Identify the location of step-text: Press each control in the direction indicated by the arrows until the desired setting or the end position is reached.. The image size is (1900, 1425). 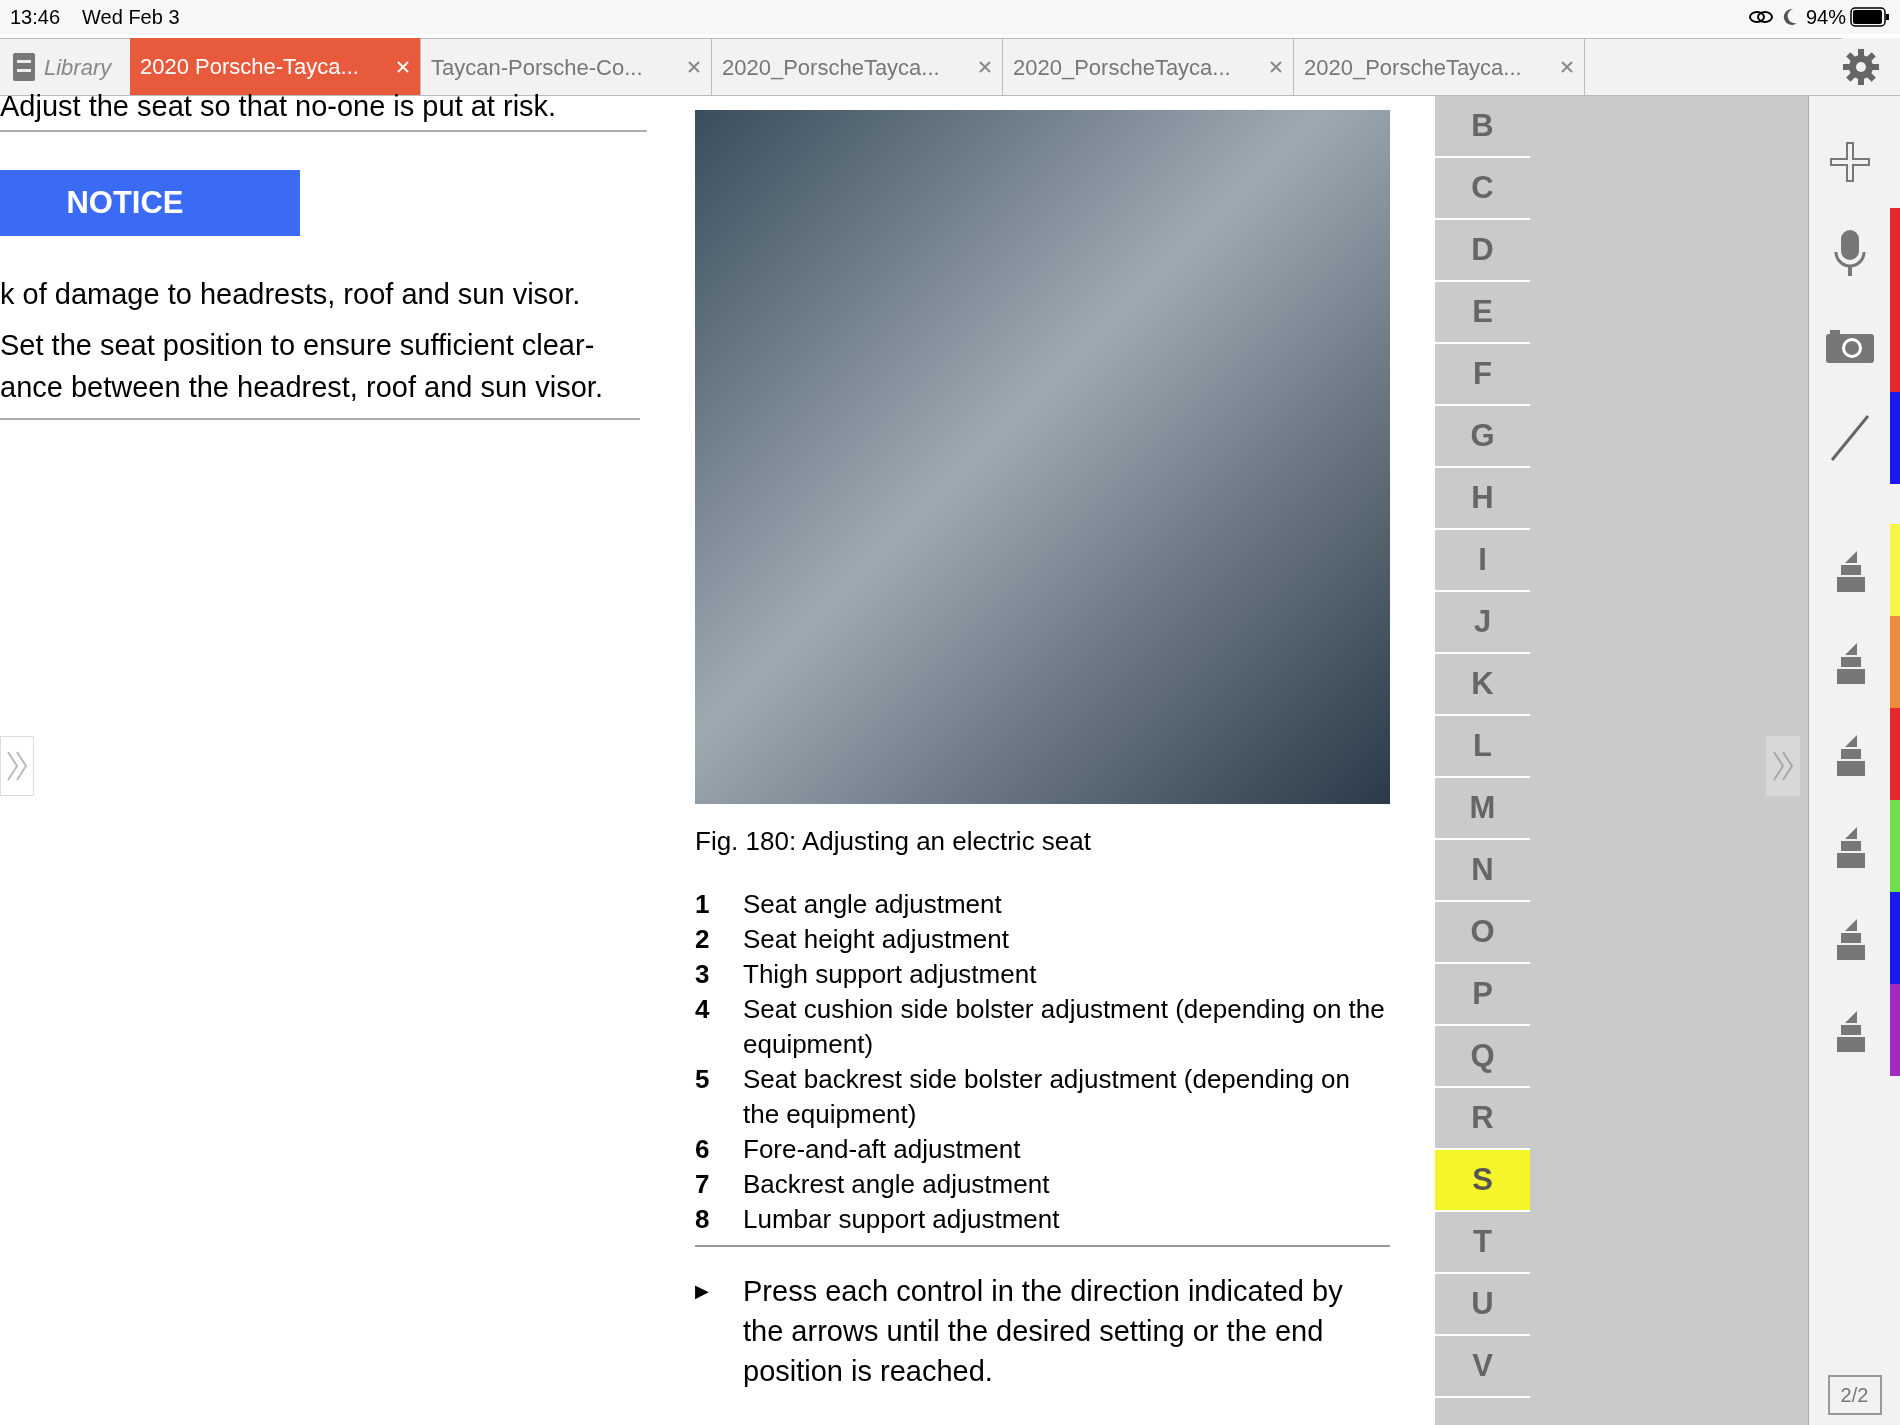
(1043, 1331).